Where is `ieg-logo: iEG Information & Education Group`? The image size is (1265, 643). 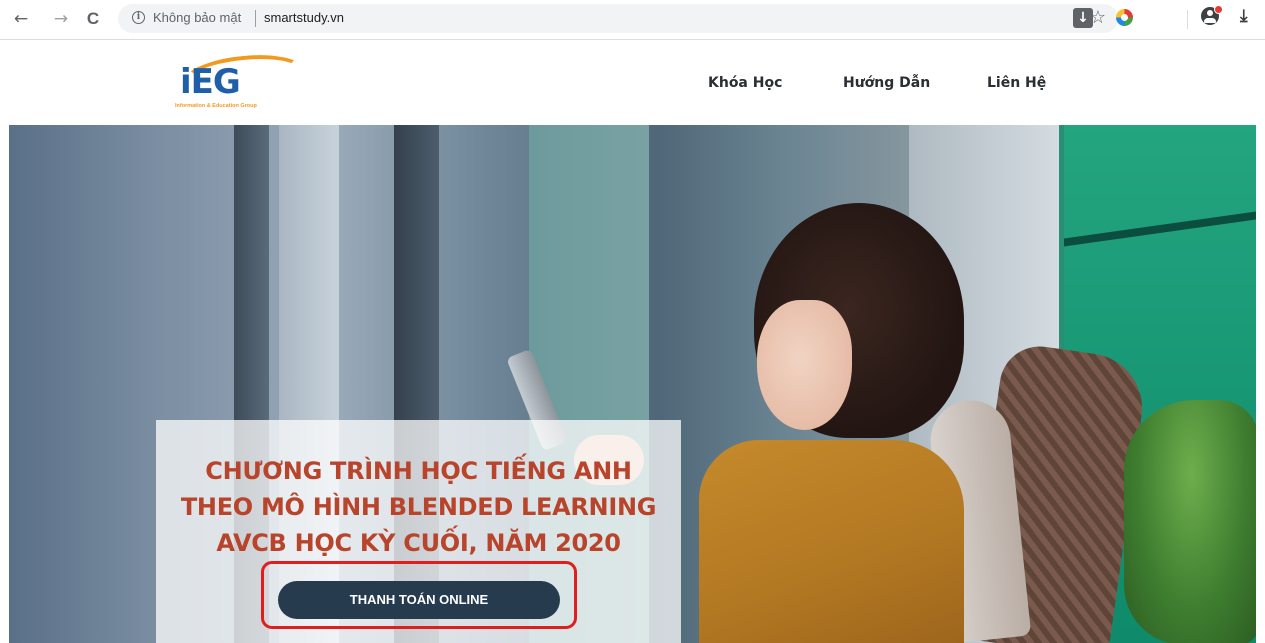
ieg-logo: iEG Information & Education Group is located at coordinates (238, 81).